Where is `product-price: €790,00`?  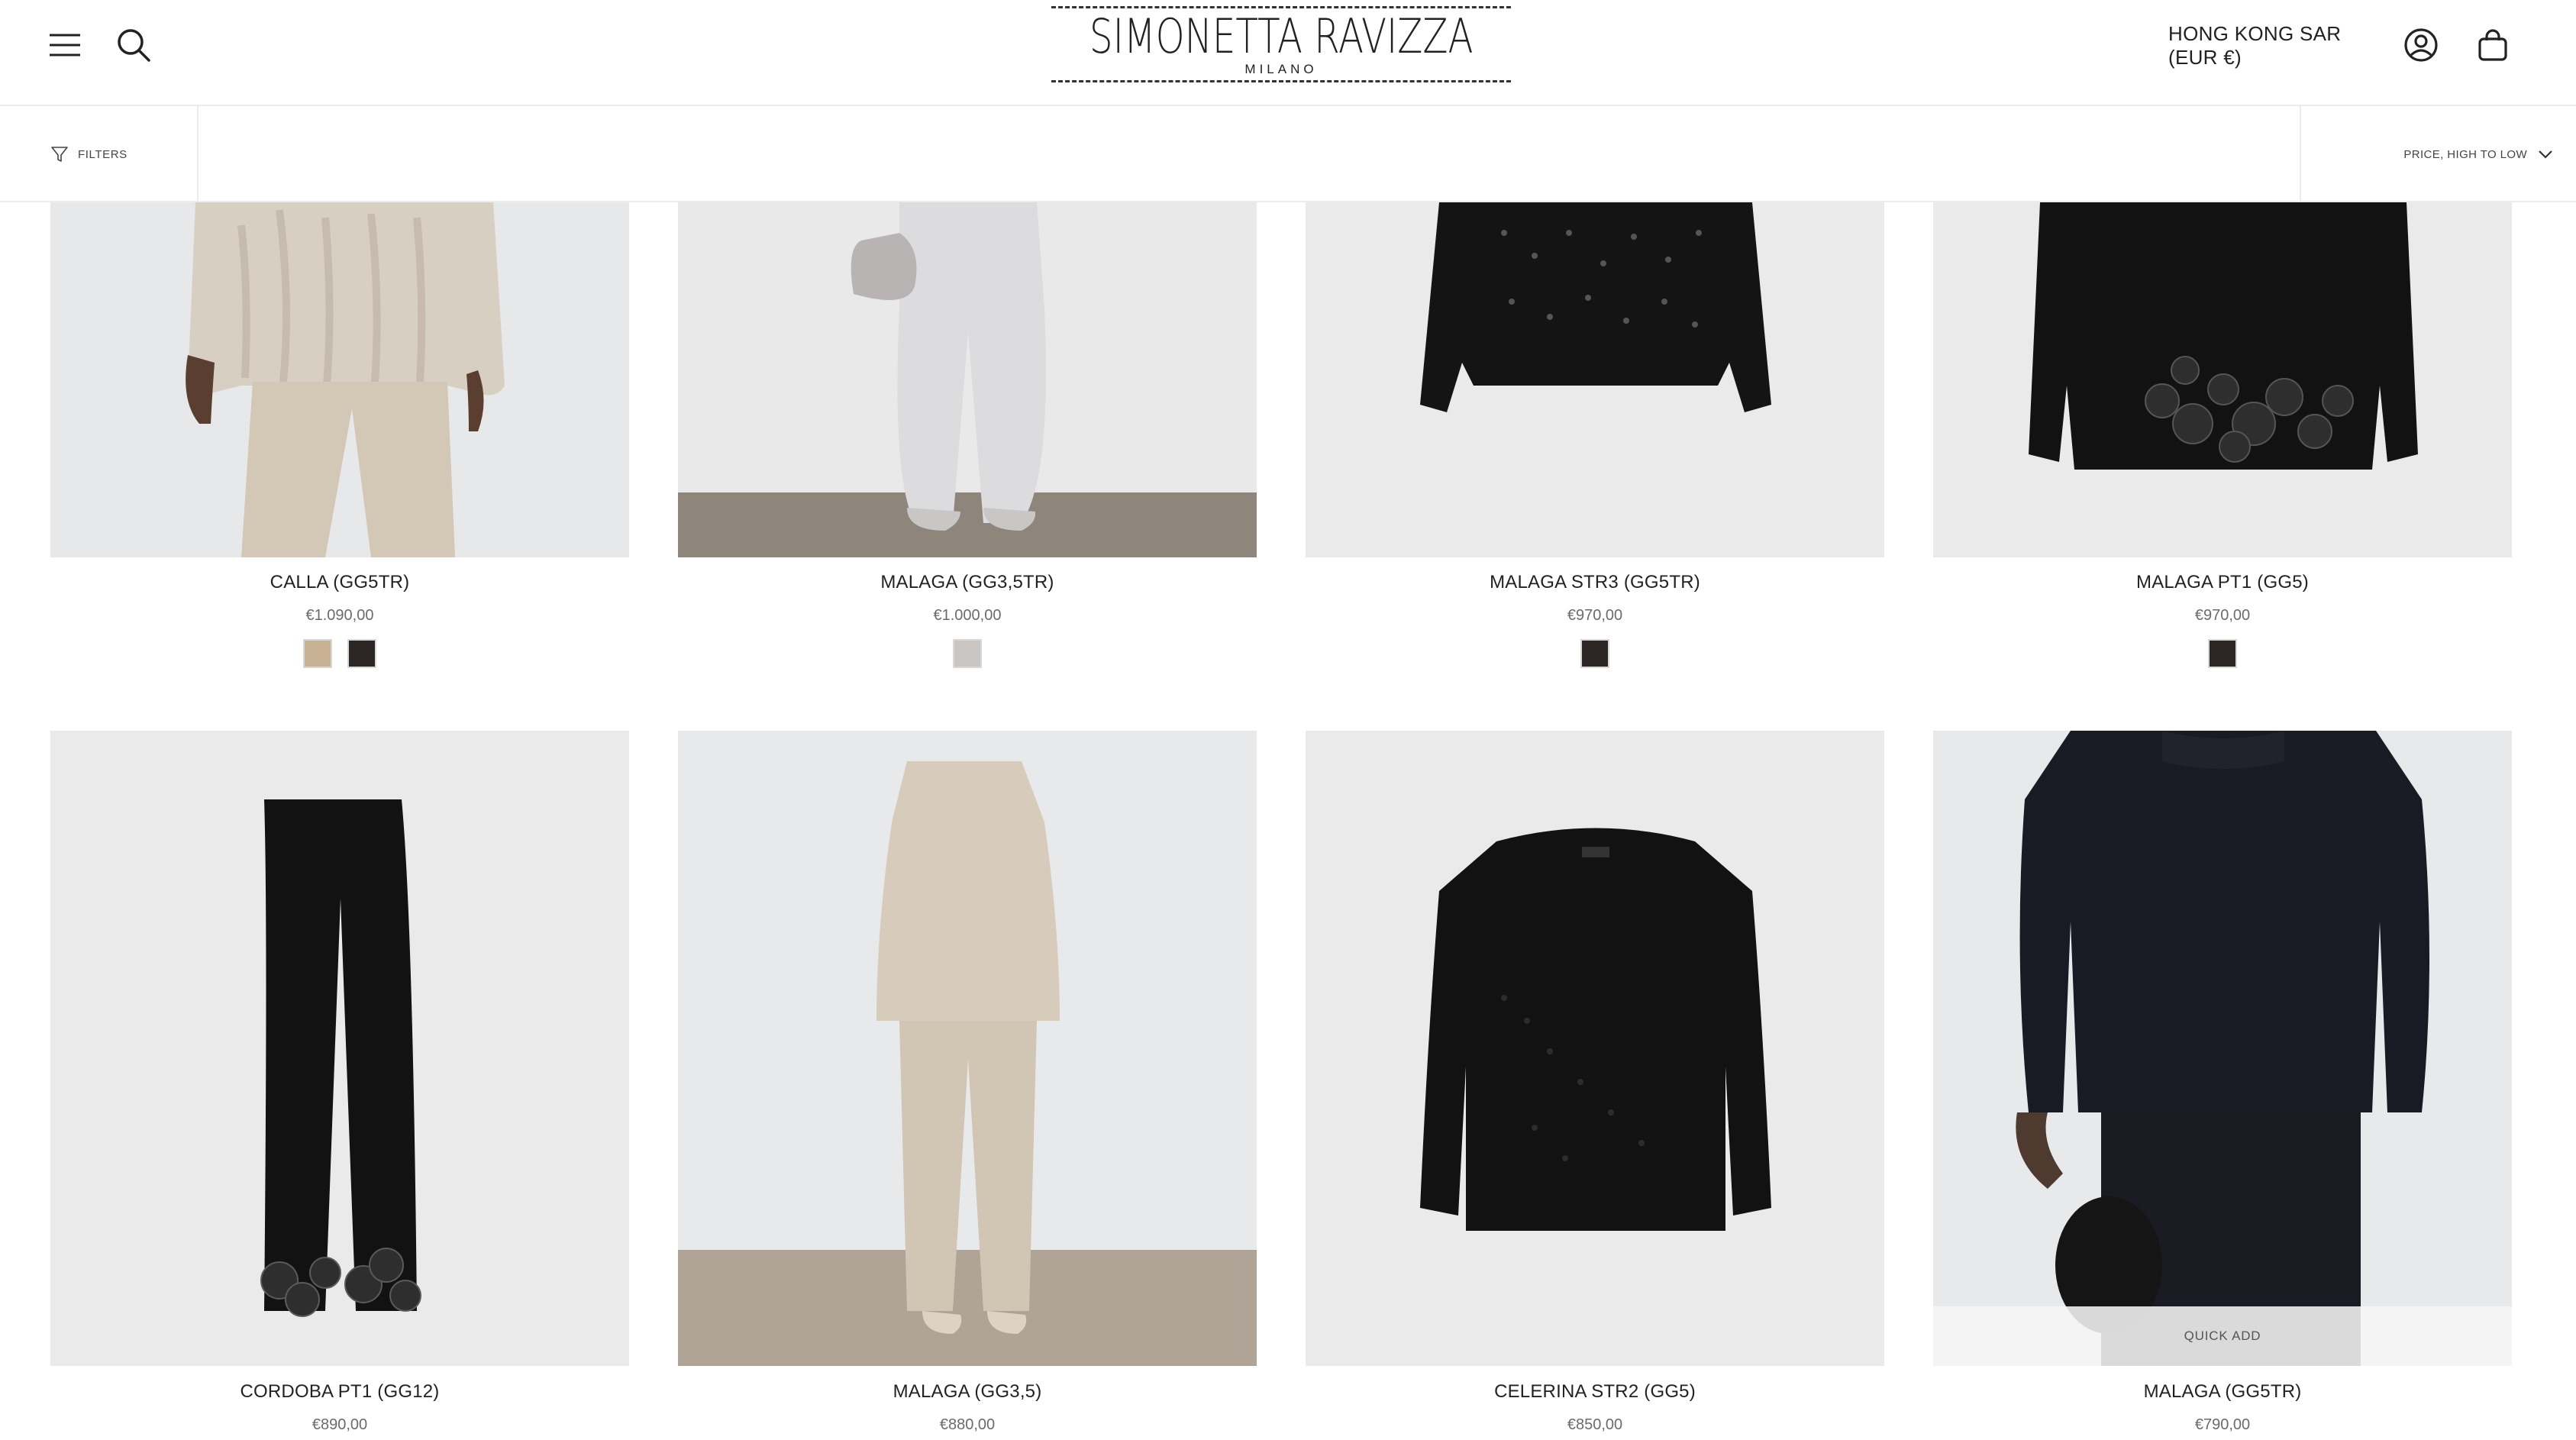 product-price: €790,00 is located at coordinates (2222, 1424).